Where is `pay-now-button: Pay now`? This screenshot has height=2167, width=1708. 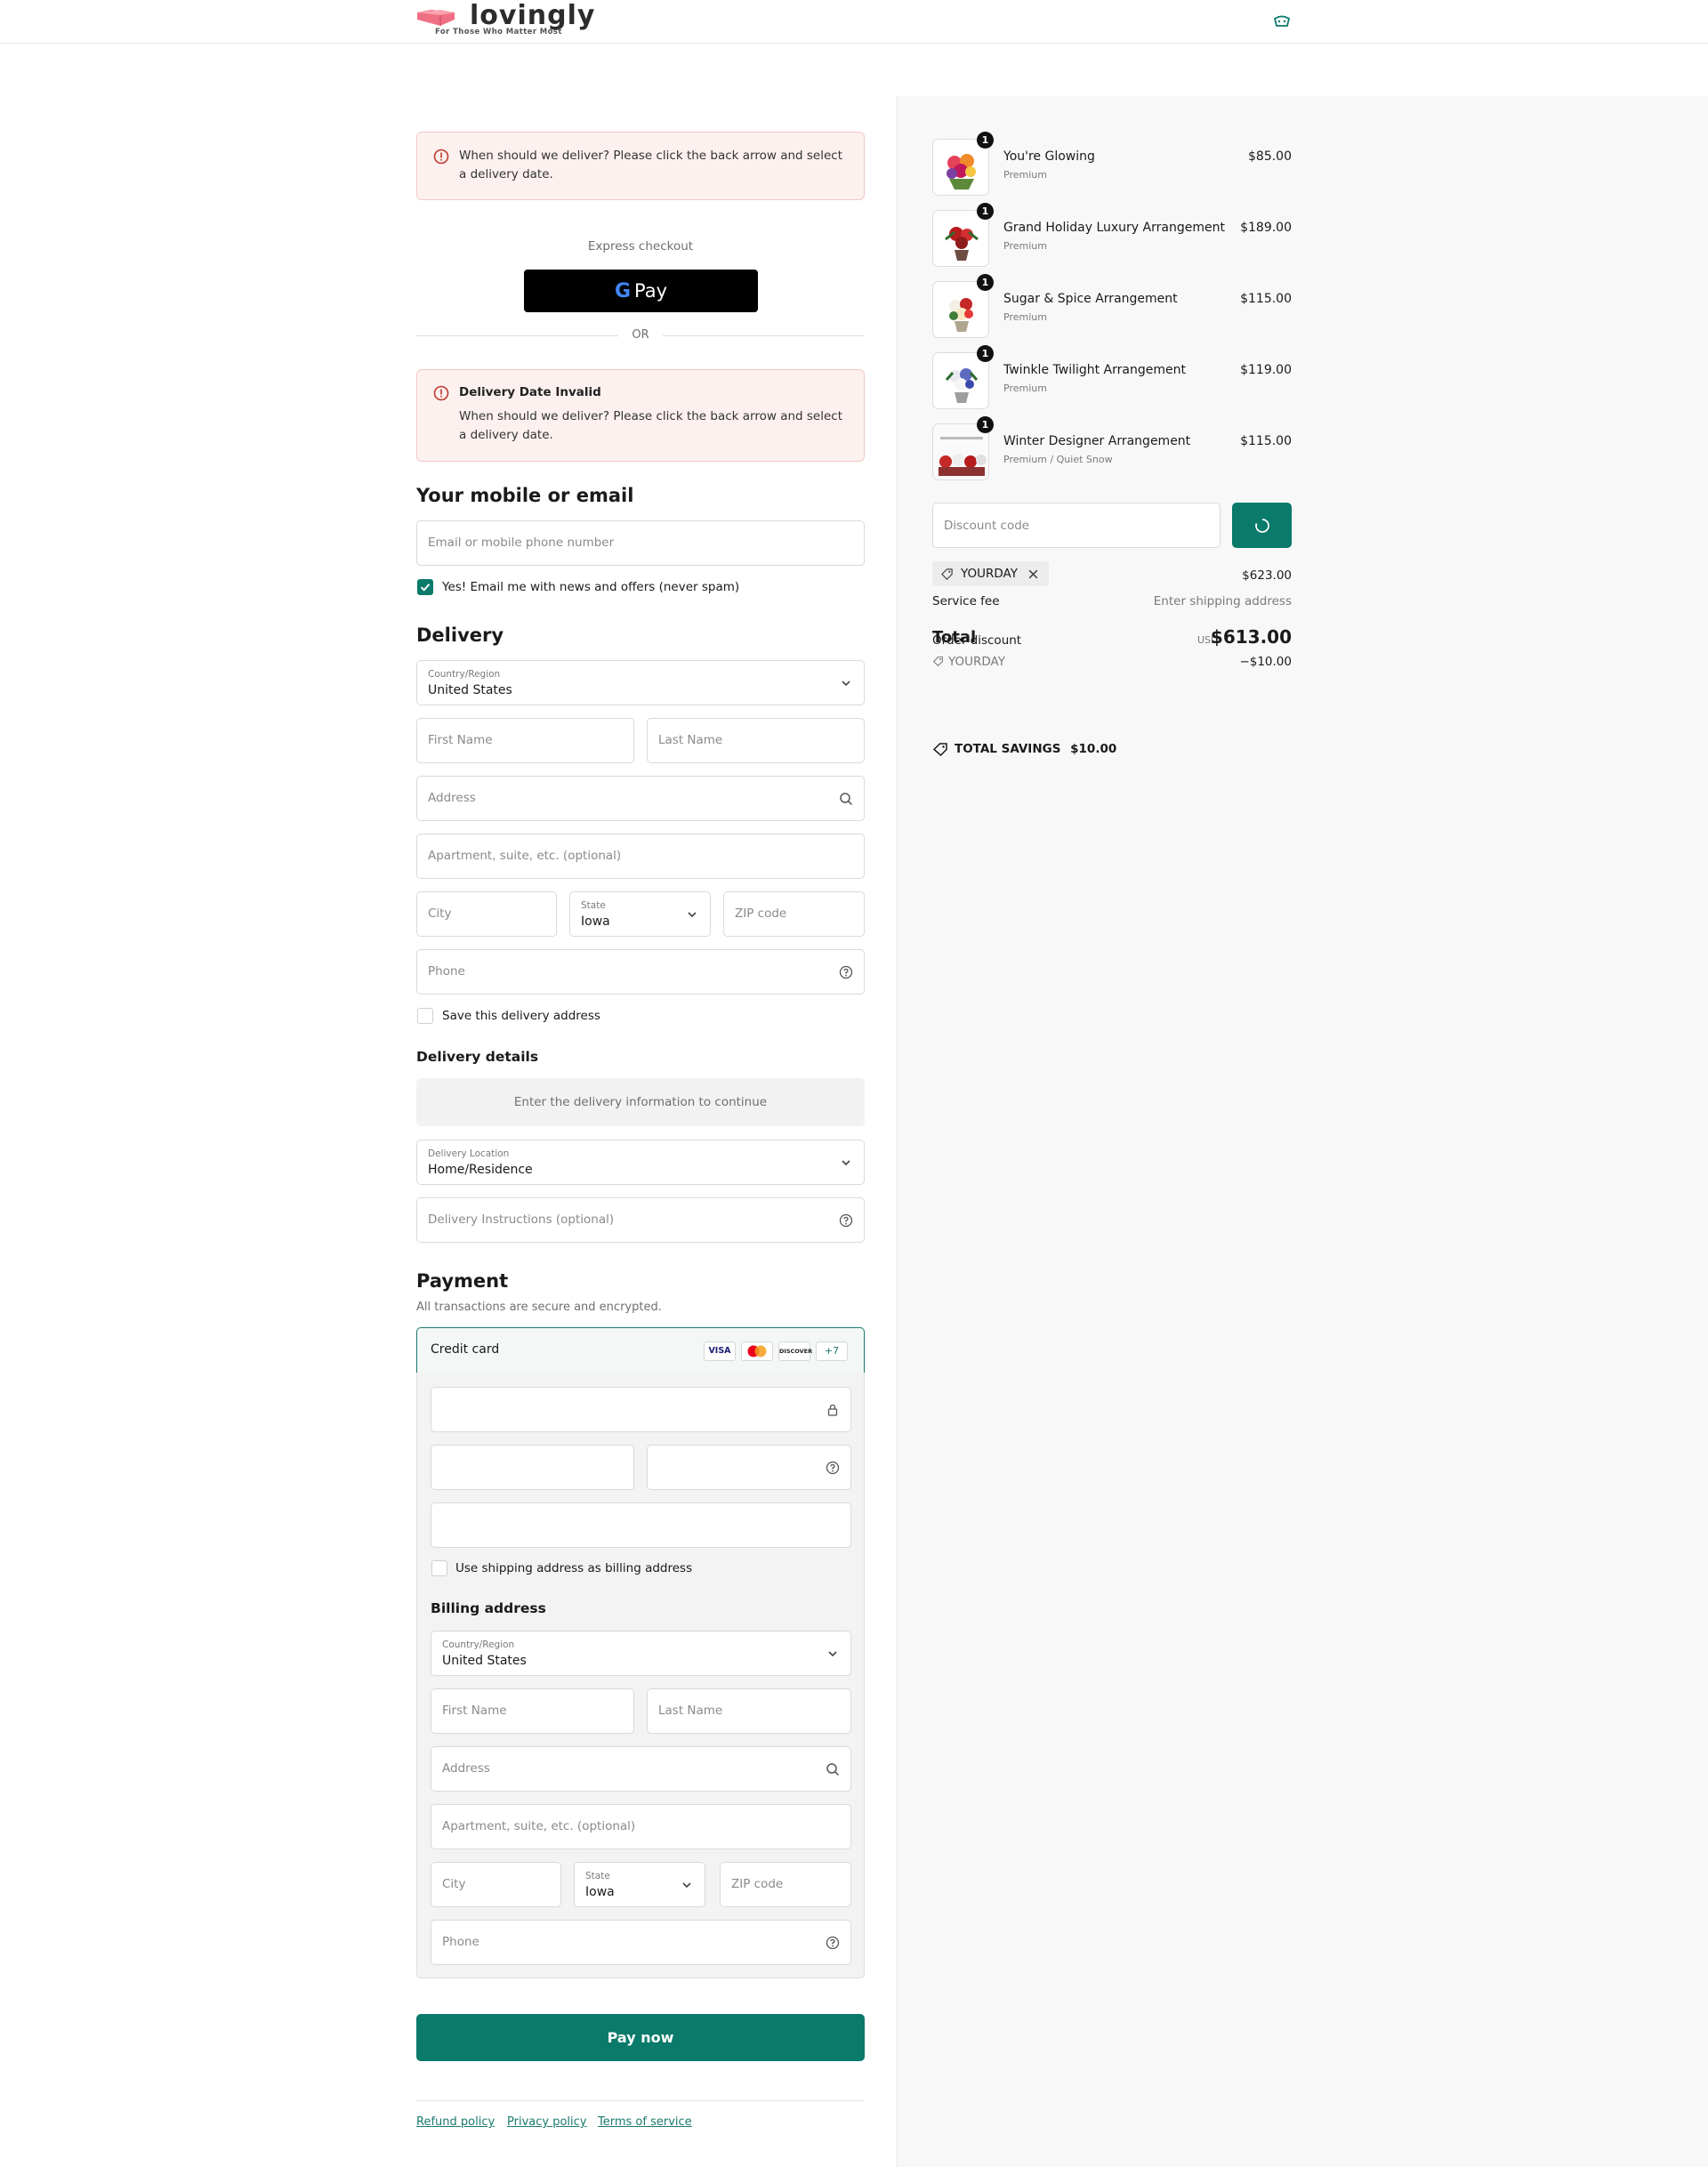 pay-now-button: Pay now is located at coordinates (640, 2037).